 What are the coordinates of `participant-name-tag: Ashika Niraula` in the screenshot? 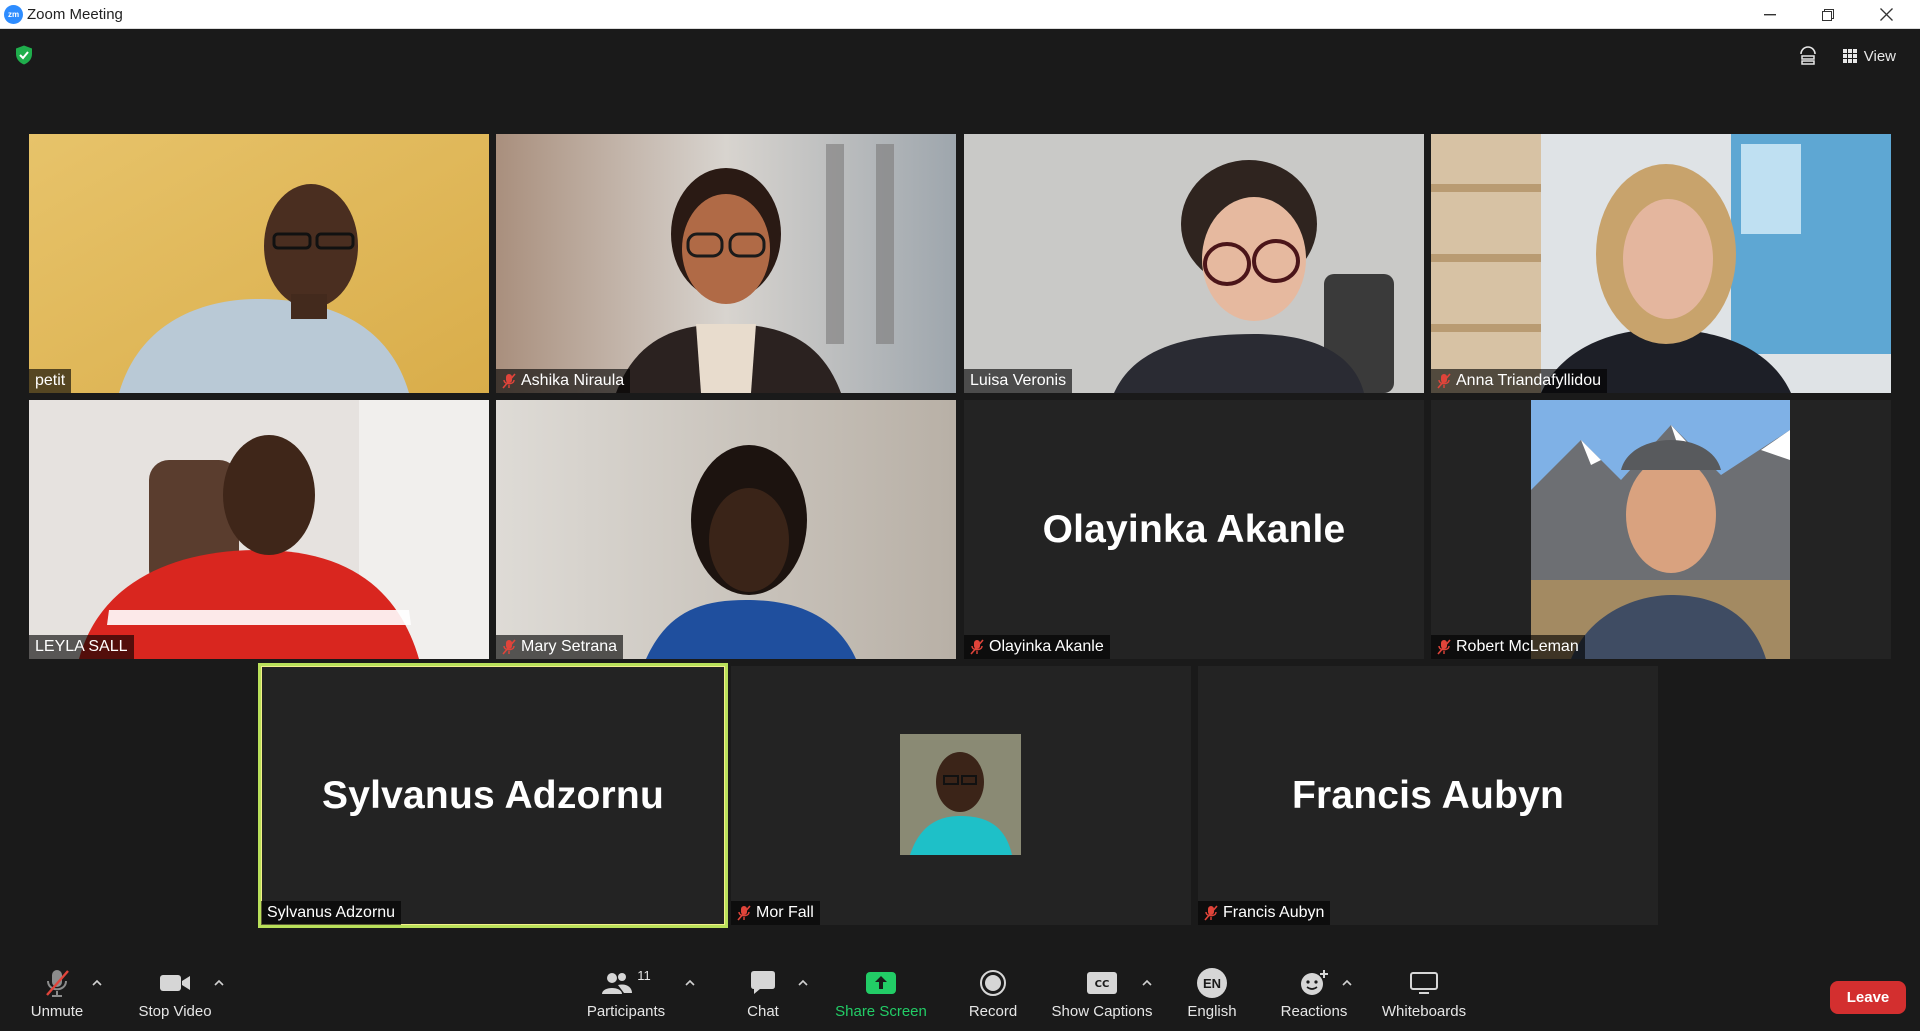 It's located at (563, 381).